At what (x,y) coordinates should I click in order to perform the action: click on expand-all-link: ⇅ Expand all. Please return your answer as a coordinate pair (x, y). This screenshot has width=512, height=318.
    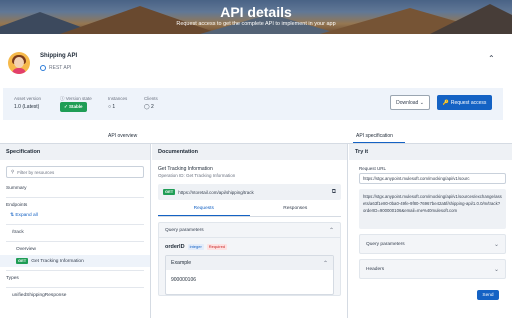
    Looking at the image, I should click on (75, 216).